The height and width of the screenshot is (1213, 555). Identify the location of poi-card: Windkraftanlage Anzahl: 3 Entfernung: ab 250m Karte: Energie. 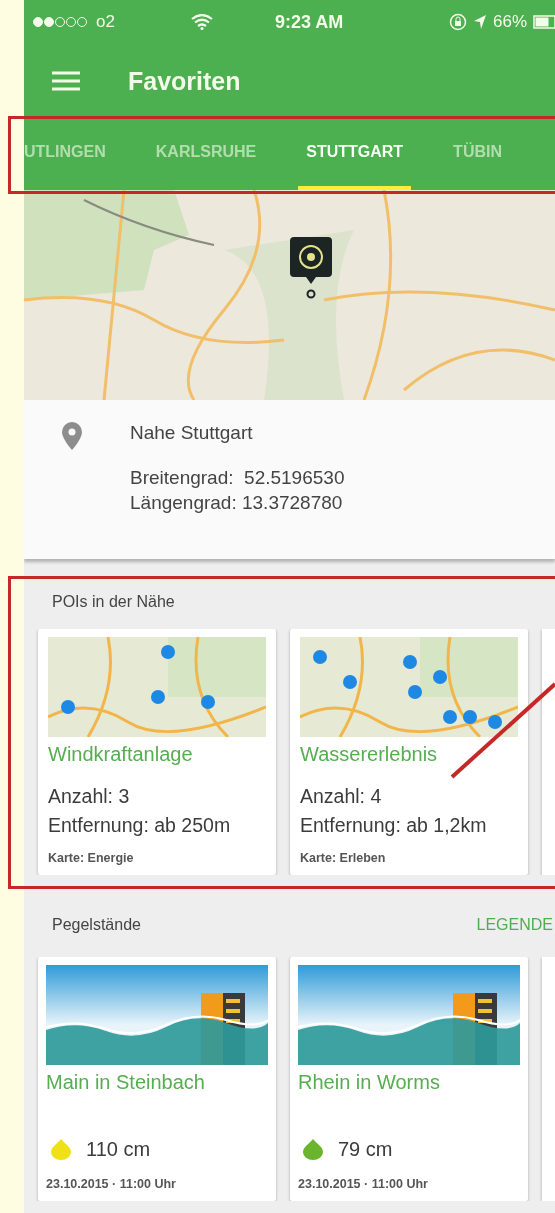
(157, 752).